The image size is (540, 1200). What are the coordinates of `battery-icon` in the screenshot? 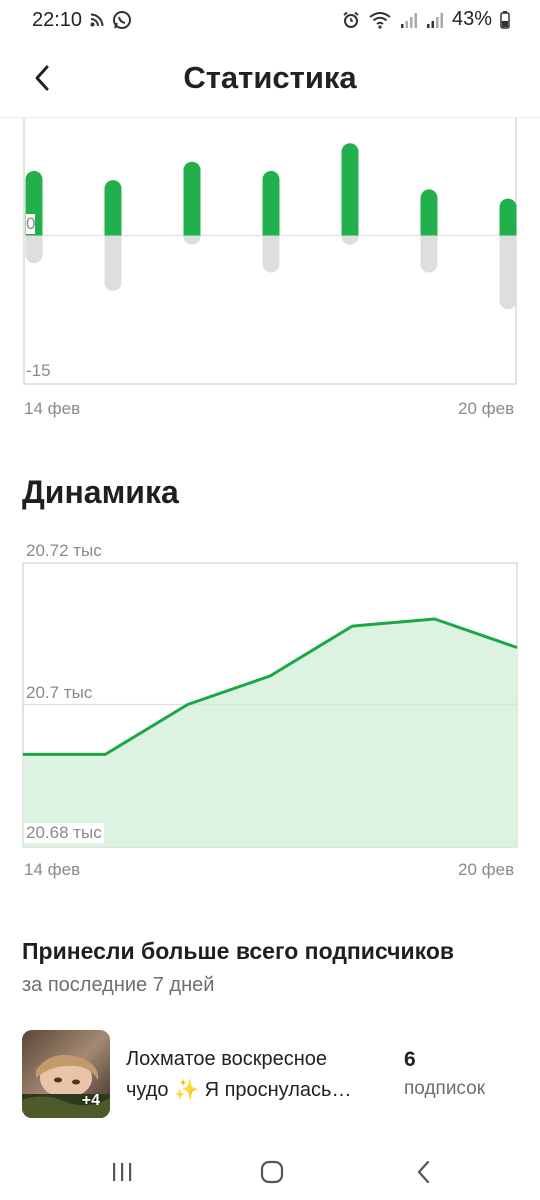 It's located at (505, 19).